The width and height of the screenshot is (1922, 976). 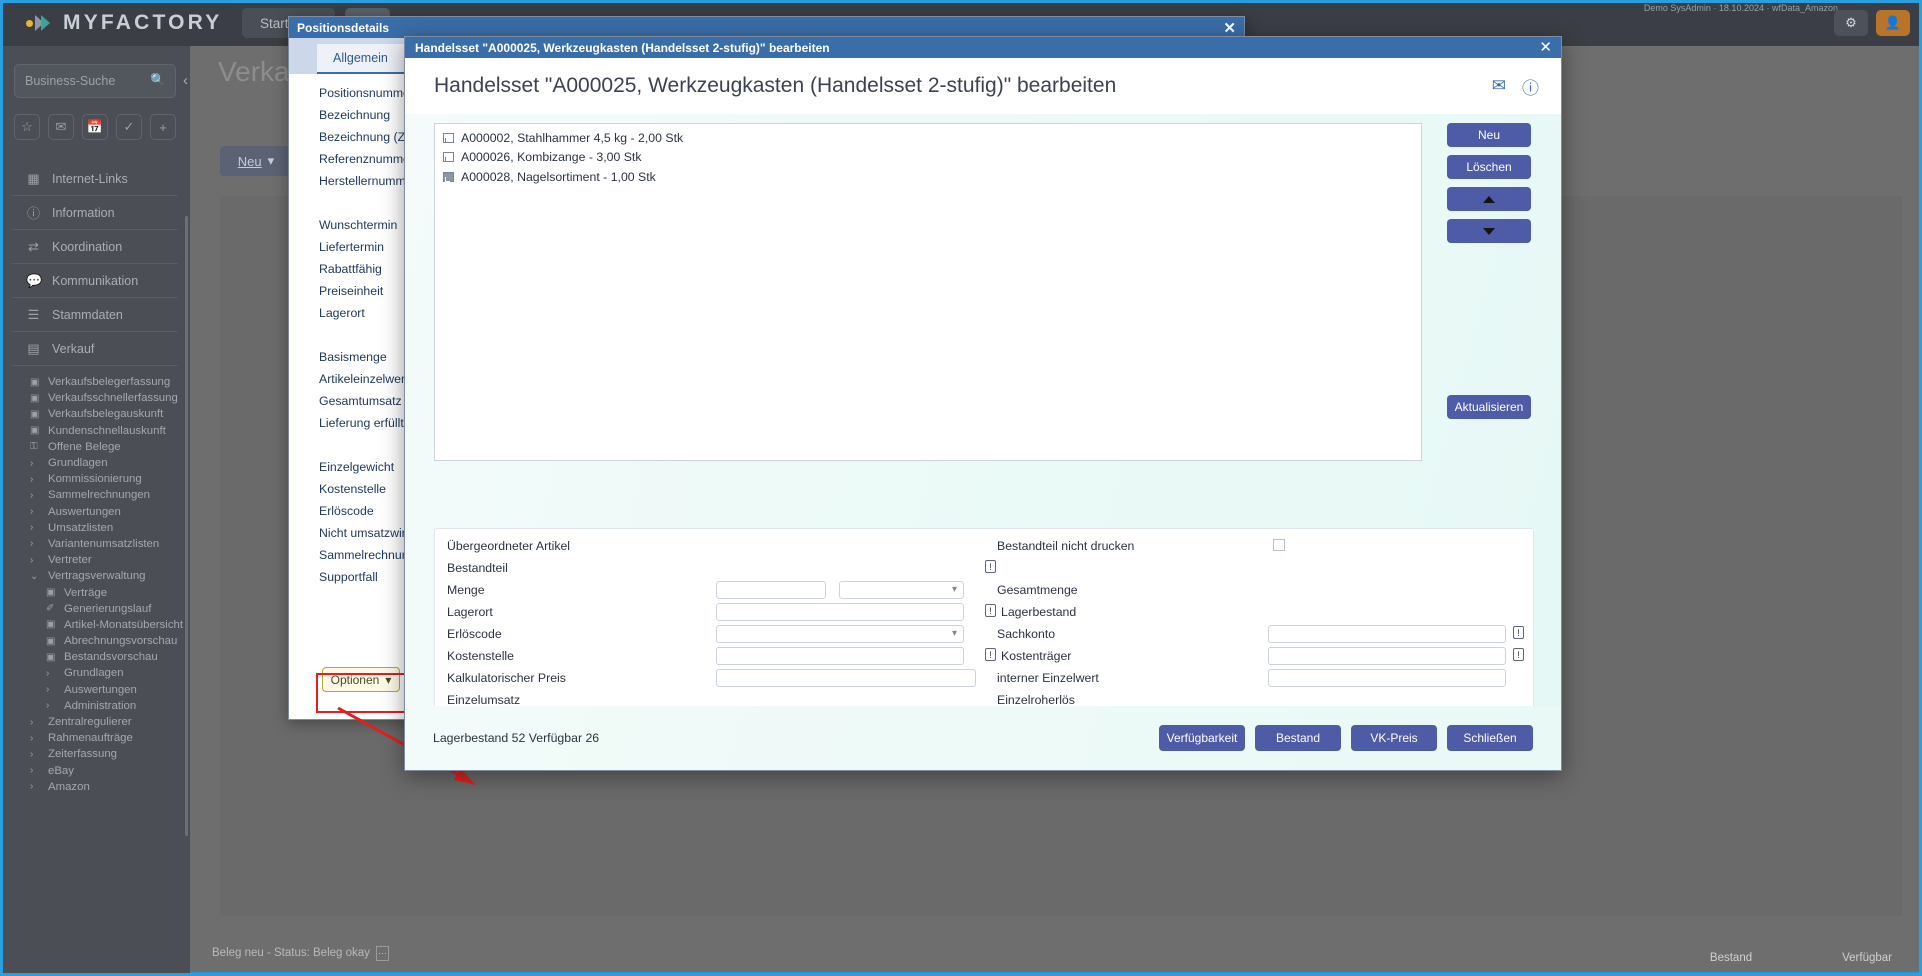 What do you see at coordinates (1518, 654) in the screenshot?
I see `picker-kostentraeger-button: !` at bounding box center [1518, 654].